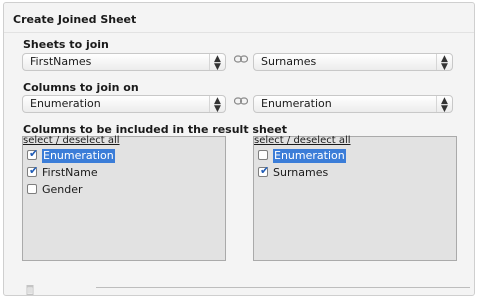 The width and height of the screenshot is (480, 299). I want to click on right-column-select: Enumeration ▲ ▼, so click(353, 104).